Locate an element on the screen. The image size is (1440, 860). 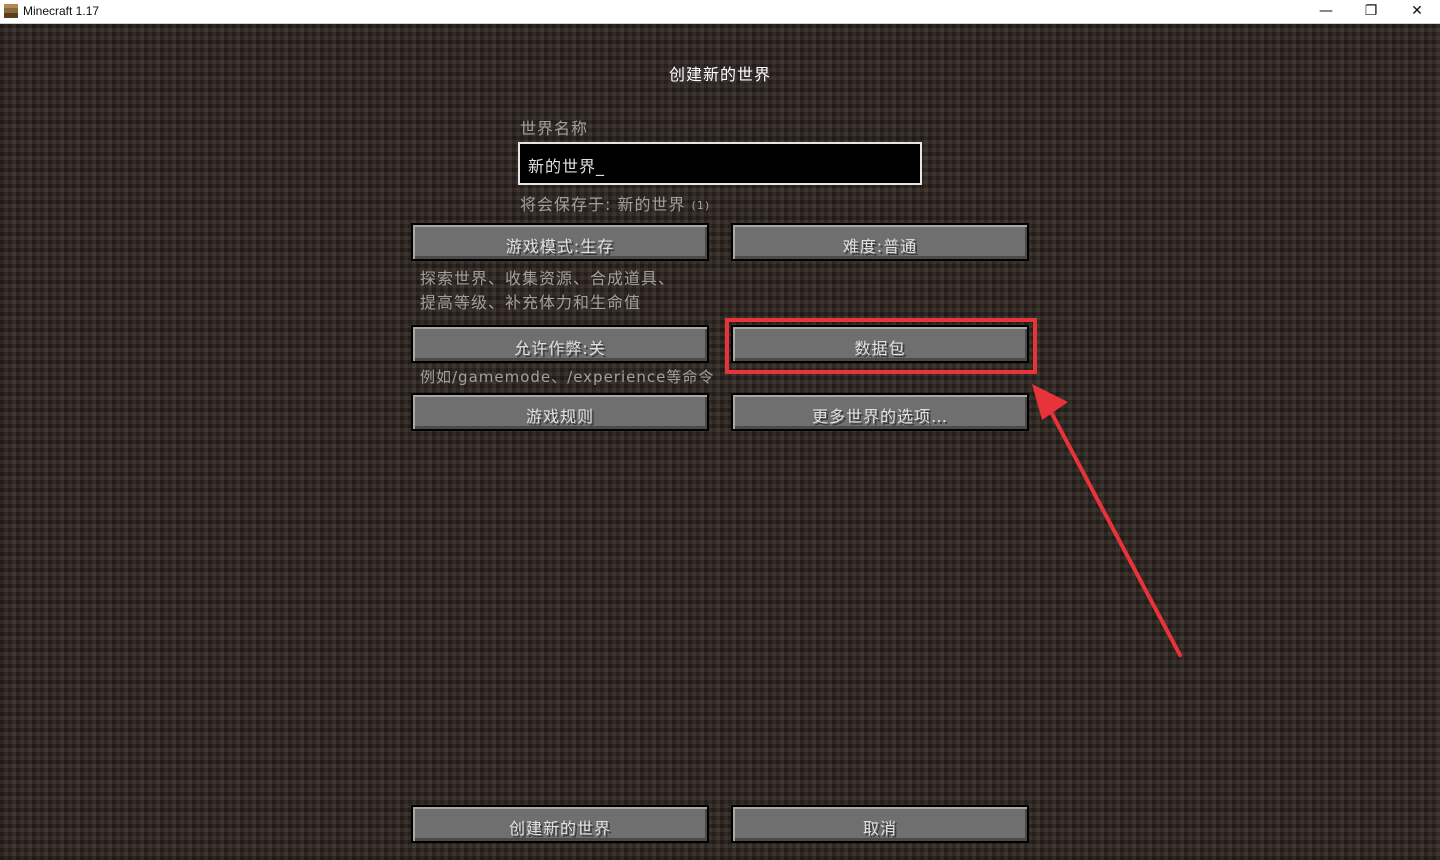
game-mode-description-line2: 提高等级、补充体力和生命值 is located at coordinates (531, 302).